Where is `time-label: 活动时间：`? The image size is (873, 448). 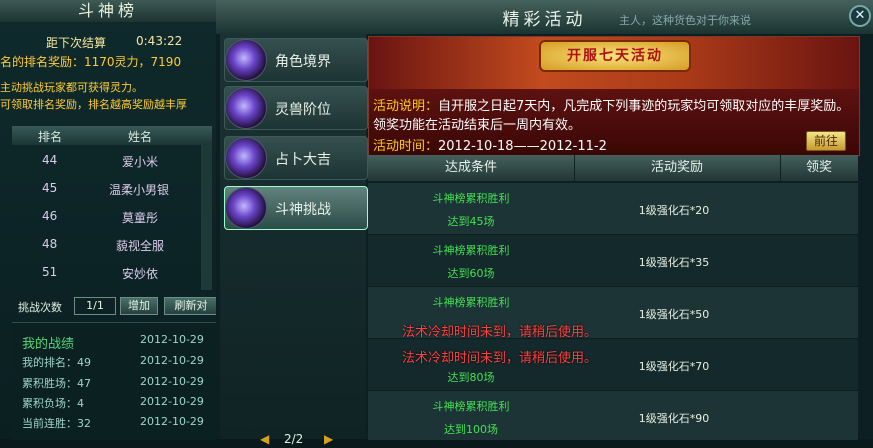 time-label: 活动时间： is located at coordinates (406, 146).